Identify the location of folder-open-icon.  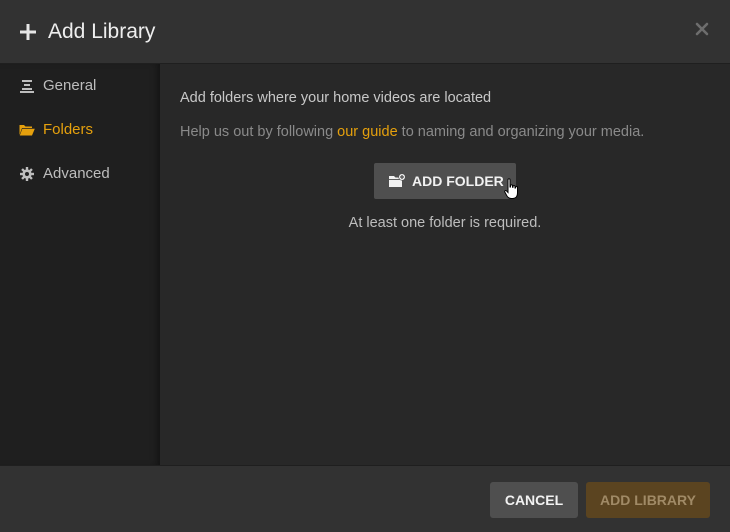
(27, 130).